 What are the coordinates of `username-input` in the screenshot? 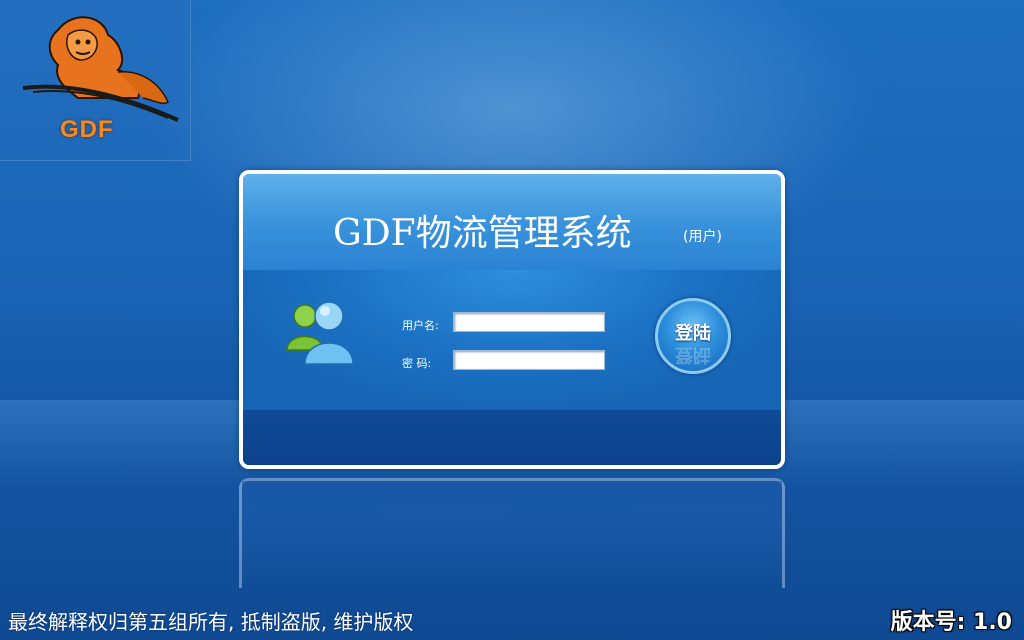 It's located at (529, 322).